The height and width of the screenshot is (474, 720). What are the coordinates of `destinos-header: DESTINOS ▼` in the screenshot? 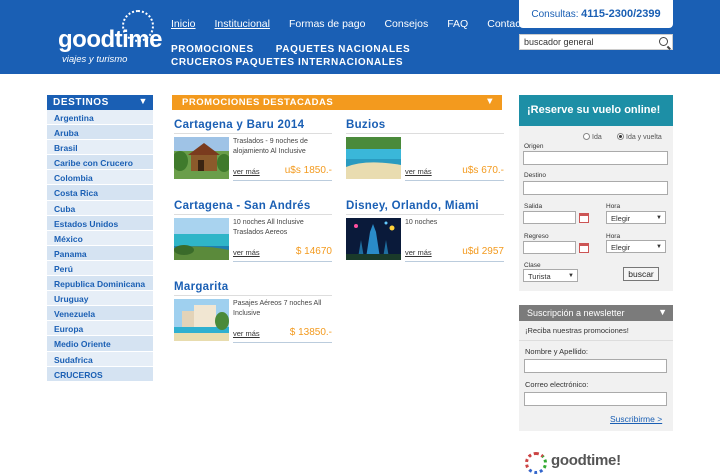 It's located at (100, 102).